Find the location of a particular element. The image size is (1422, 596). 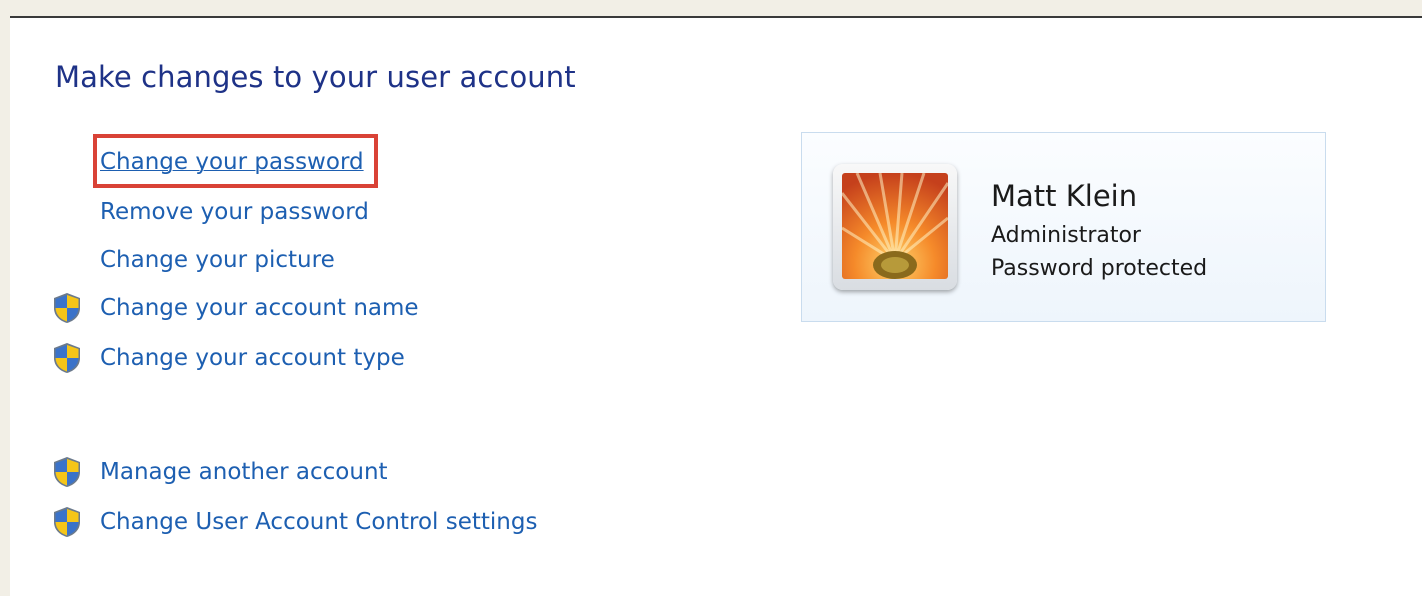

change-password-link: Change your password is located at coordinates (232, 162).